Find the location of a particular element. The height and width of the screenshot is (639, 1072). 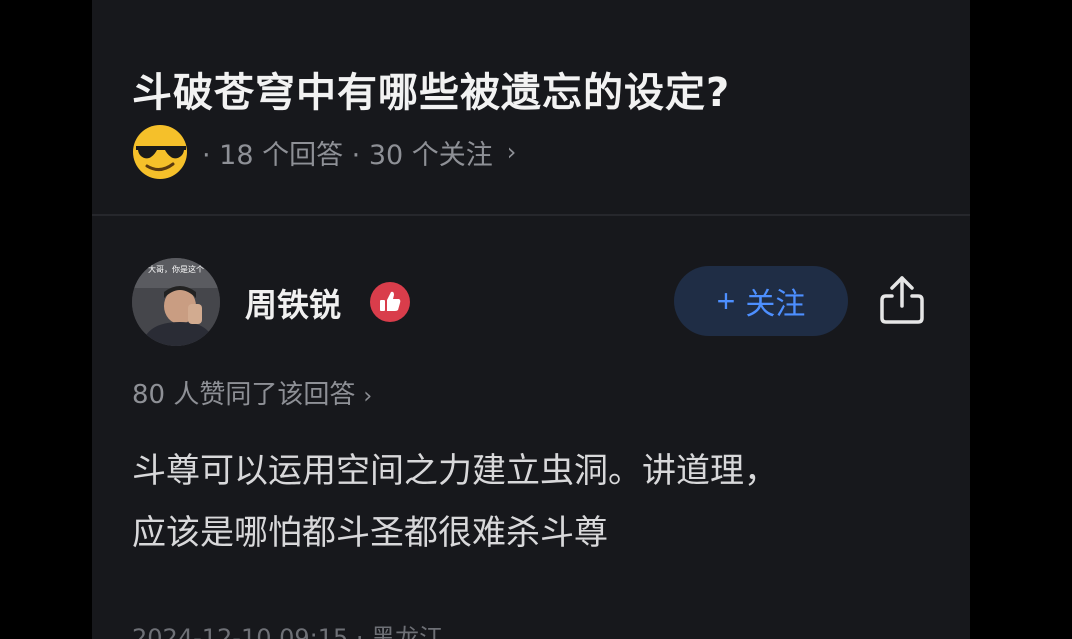

answer-content: 斗尊可以运用空间之力建立虫洞。讲道理， 应该是哪怕都斗圣都很难杀斗尊 is located at coordinates (532, 502).